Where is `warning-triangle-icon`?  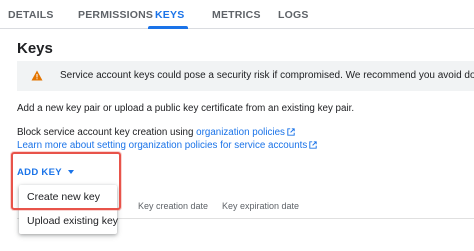 warning-triangle-icon is located at coordinates (37, 75).